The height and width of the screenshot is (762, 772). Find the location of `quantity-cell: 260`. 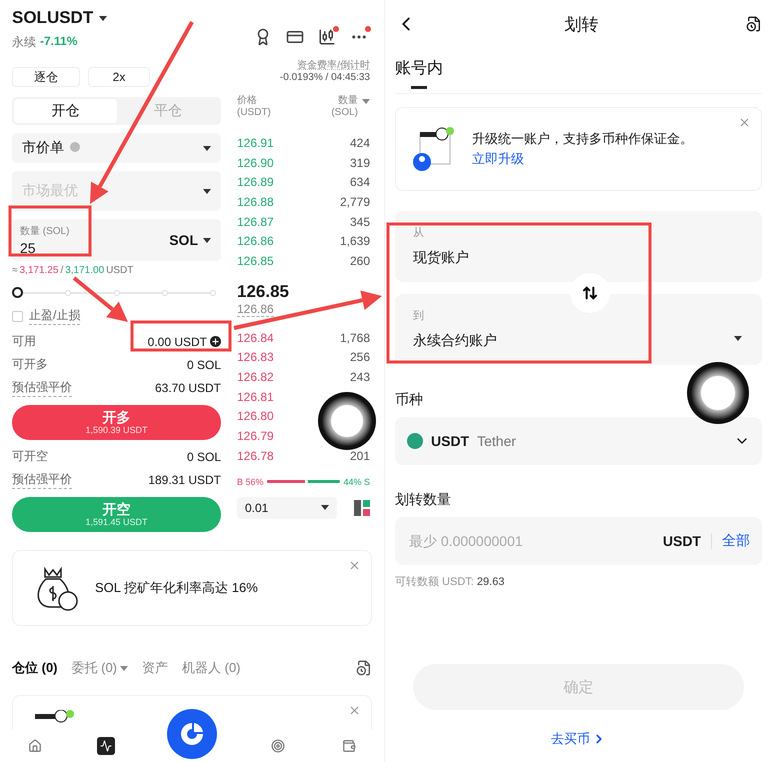

quantity-cell: 260 is located at coordinates (360, 261).